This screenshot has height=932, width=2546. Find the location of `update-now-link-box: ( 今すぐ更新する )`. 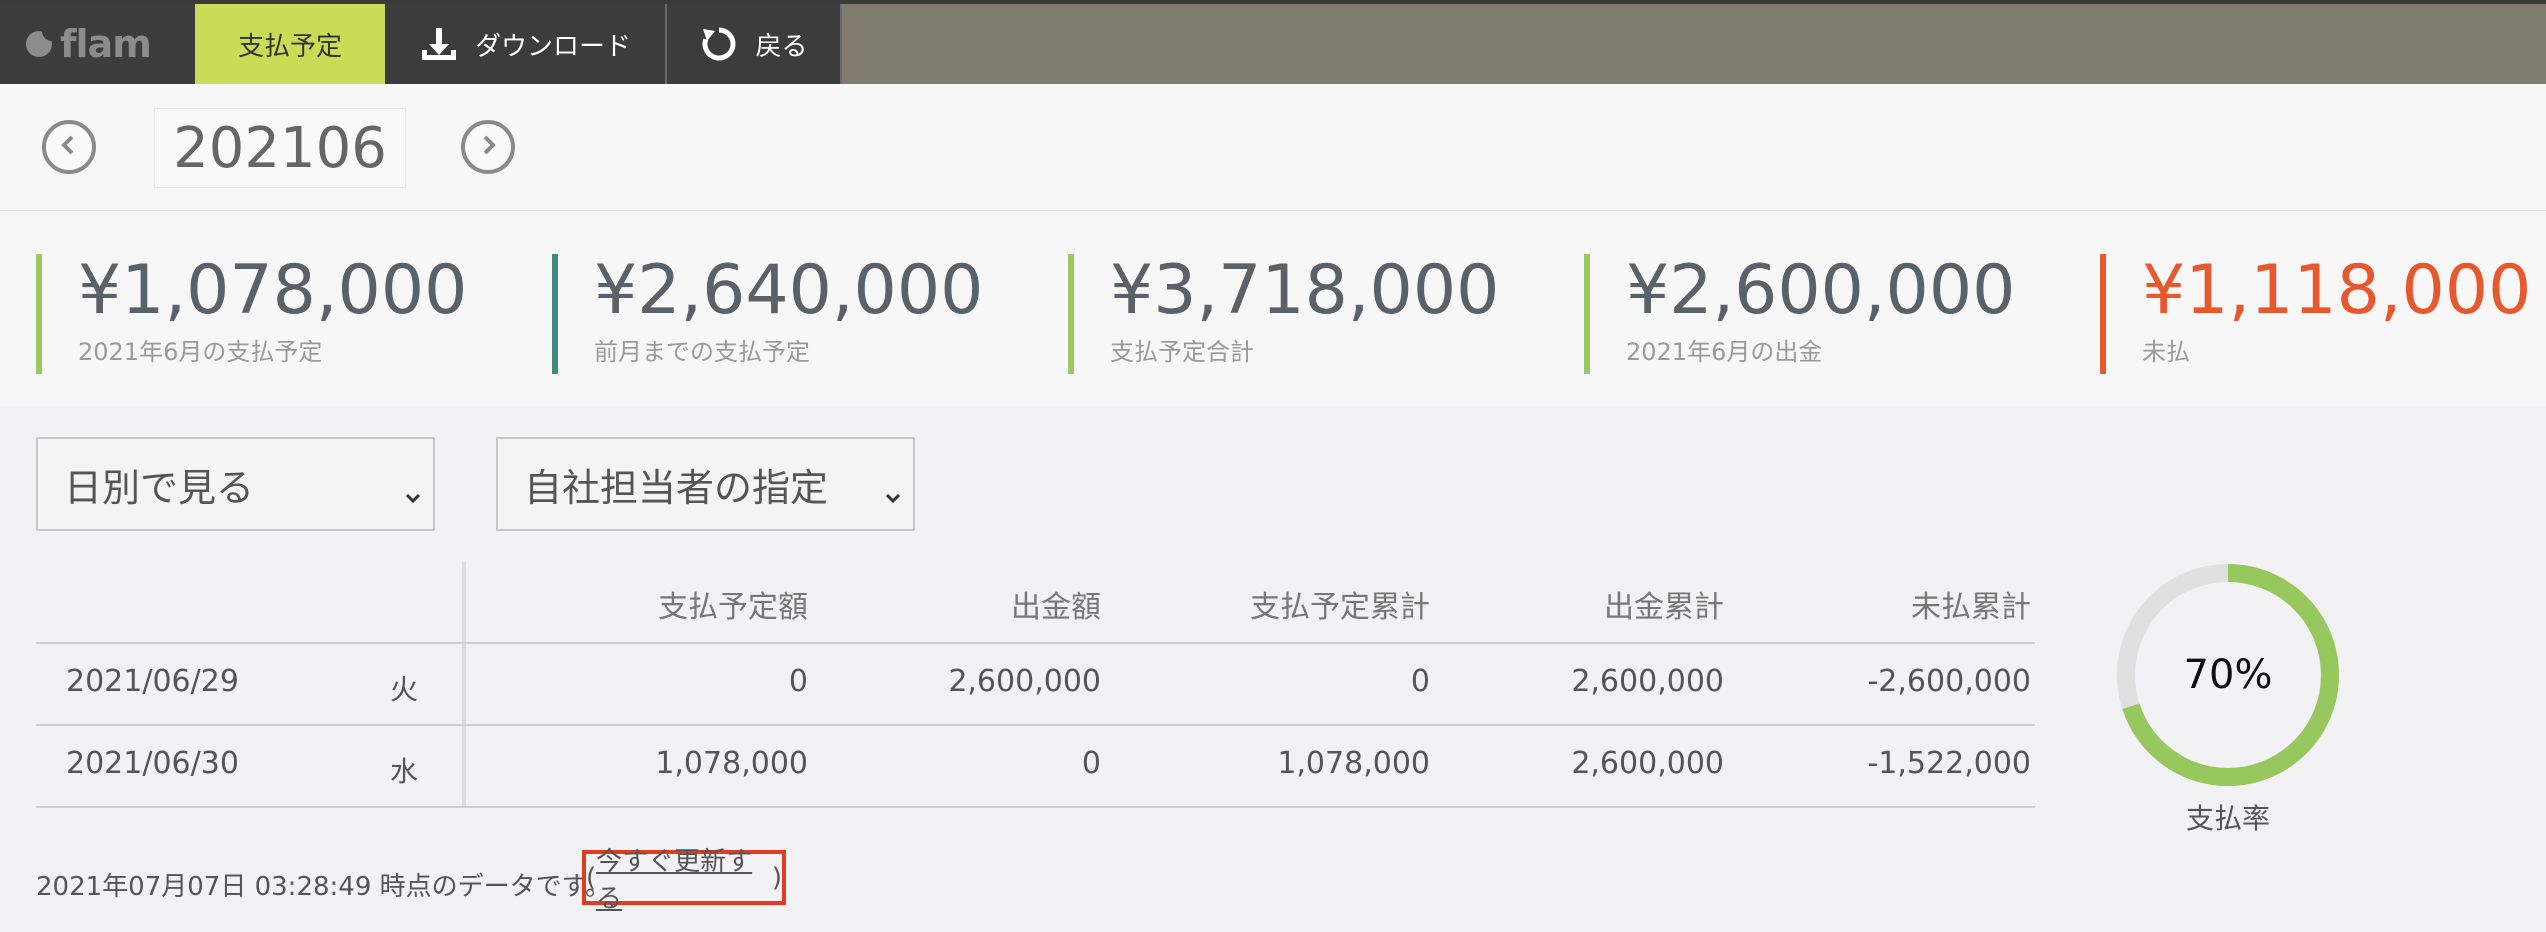

update-now-link-box: ( 今すぐ更新する ) is located at coordinates (684, 880).